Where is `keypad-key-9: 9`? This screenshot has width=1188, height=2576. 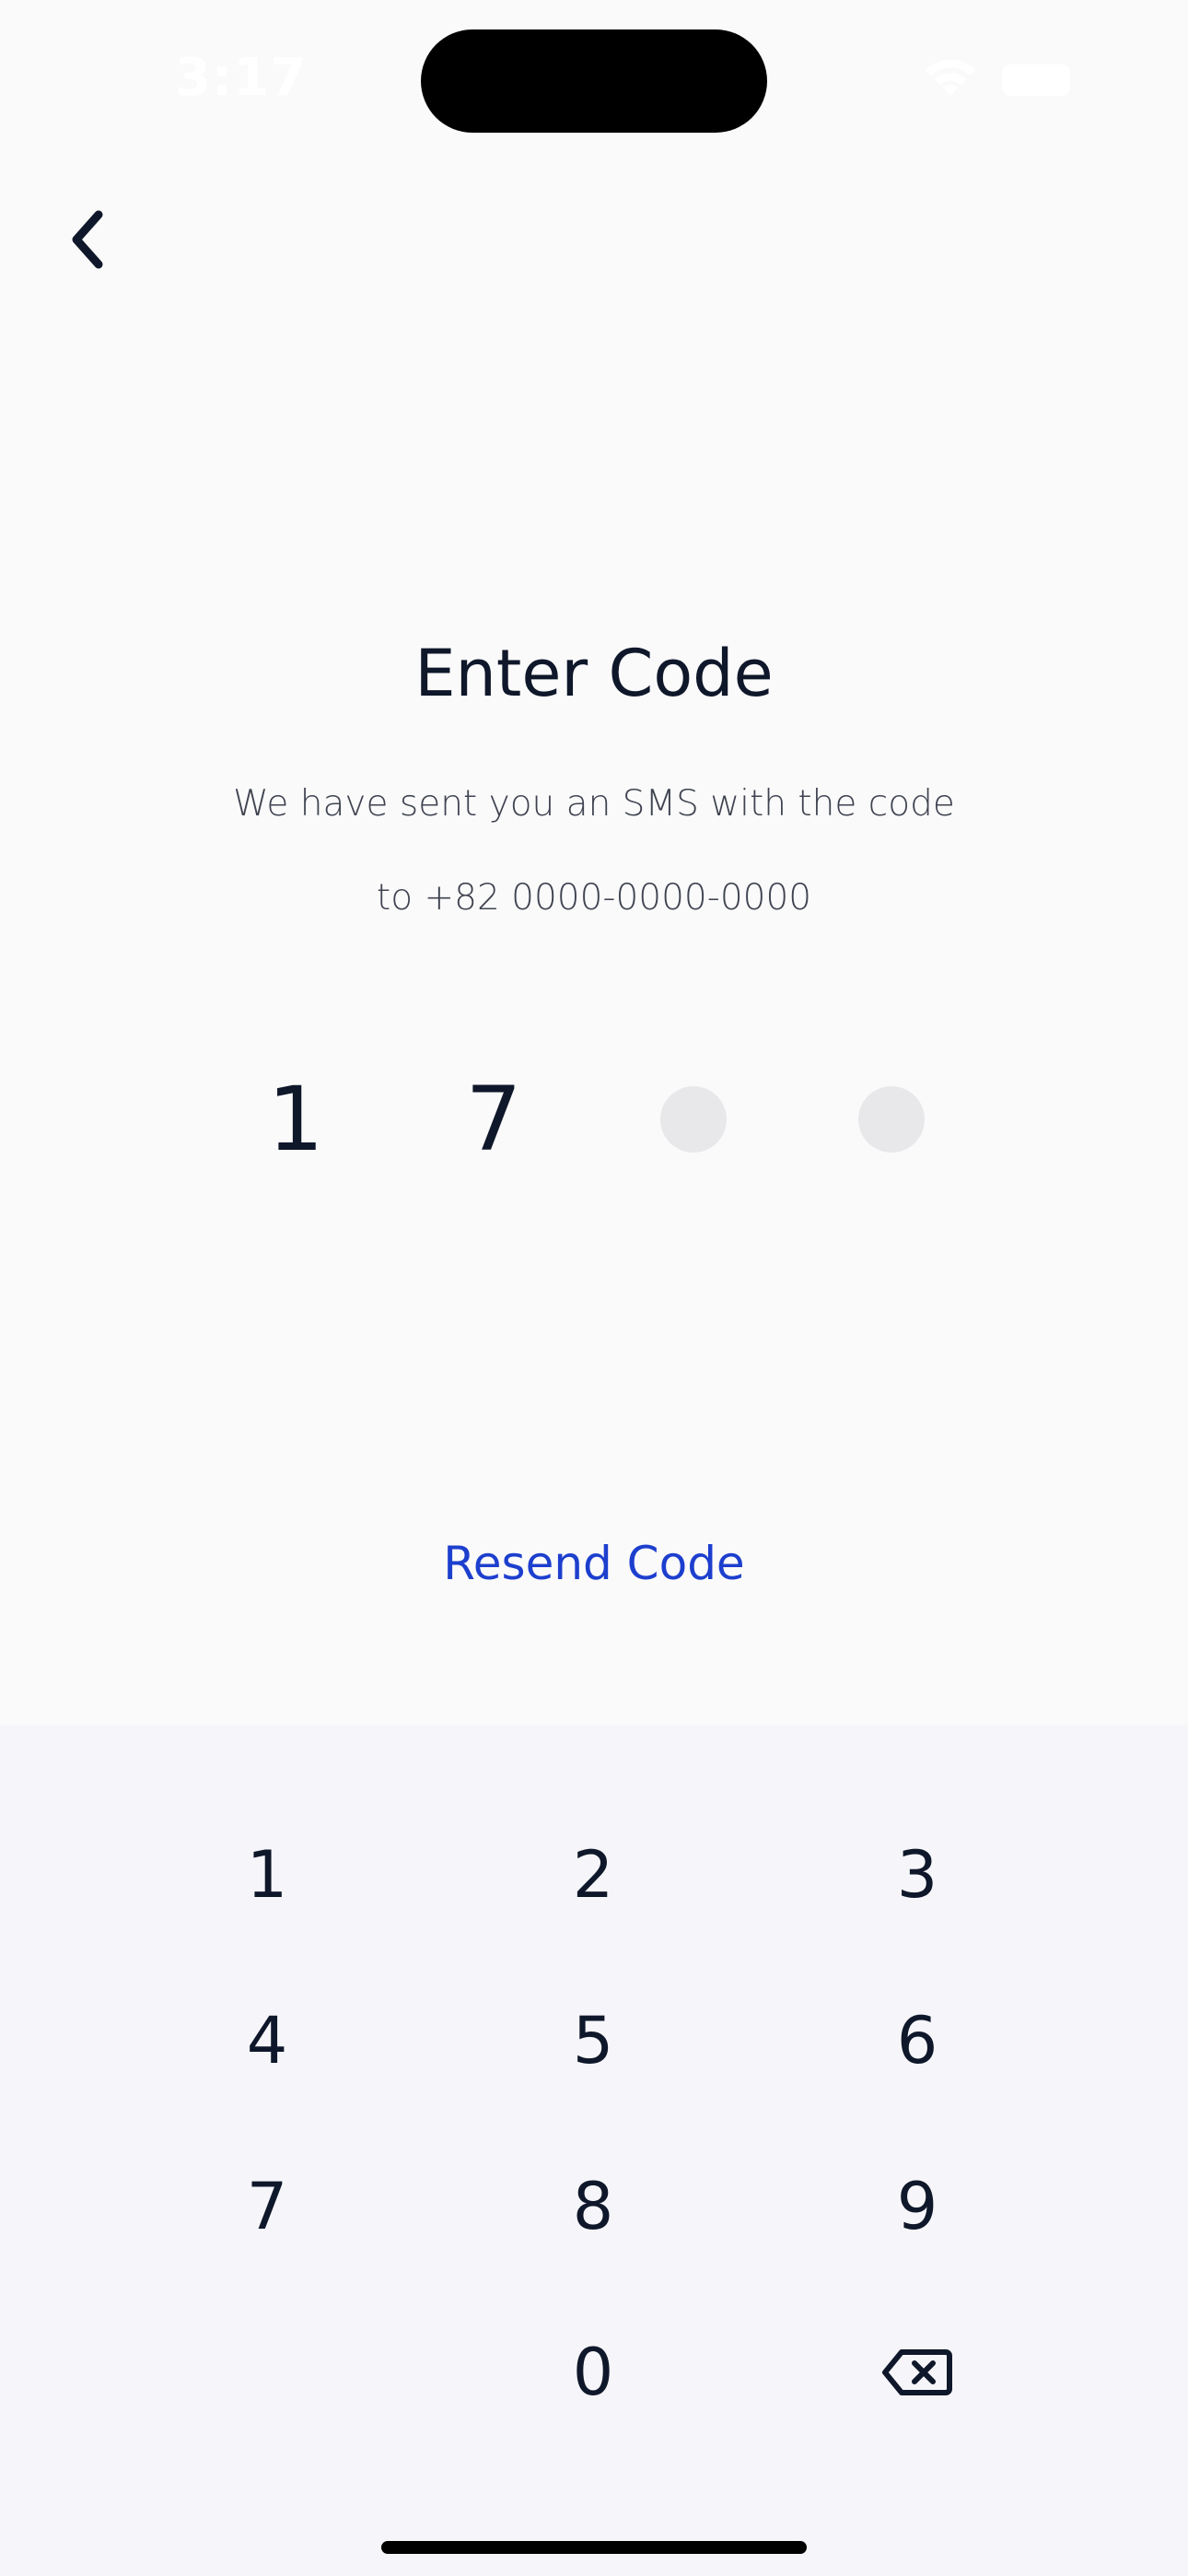
keypad-key-9: 9 is located at coordinates (917, 2206).